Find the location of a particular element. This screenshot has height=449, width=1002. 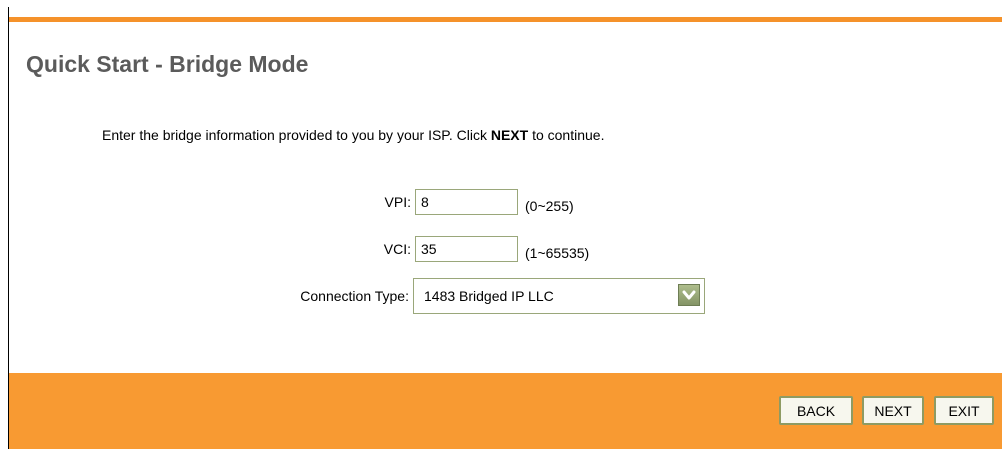

vci-range-hint: (1~65535) is located at coordinates (557, 253).